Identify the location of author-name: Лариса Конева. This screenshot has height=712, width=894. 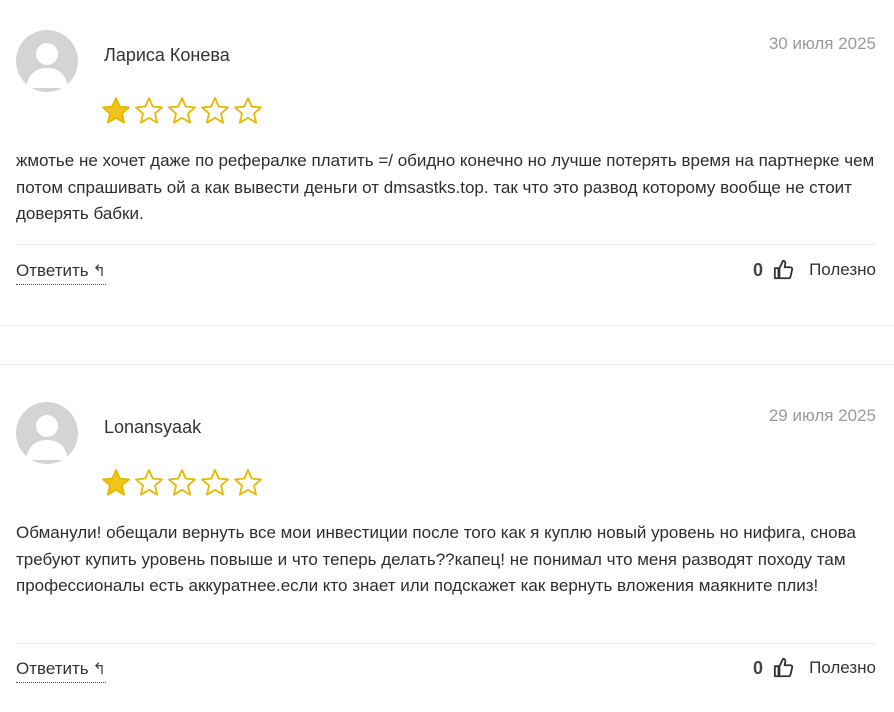
(167, 55).